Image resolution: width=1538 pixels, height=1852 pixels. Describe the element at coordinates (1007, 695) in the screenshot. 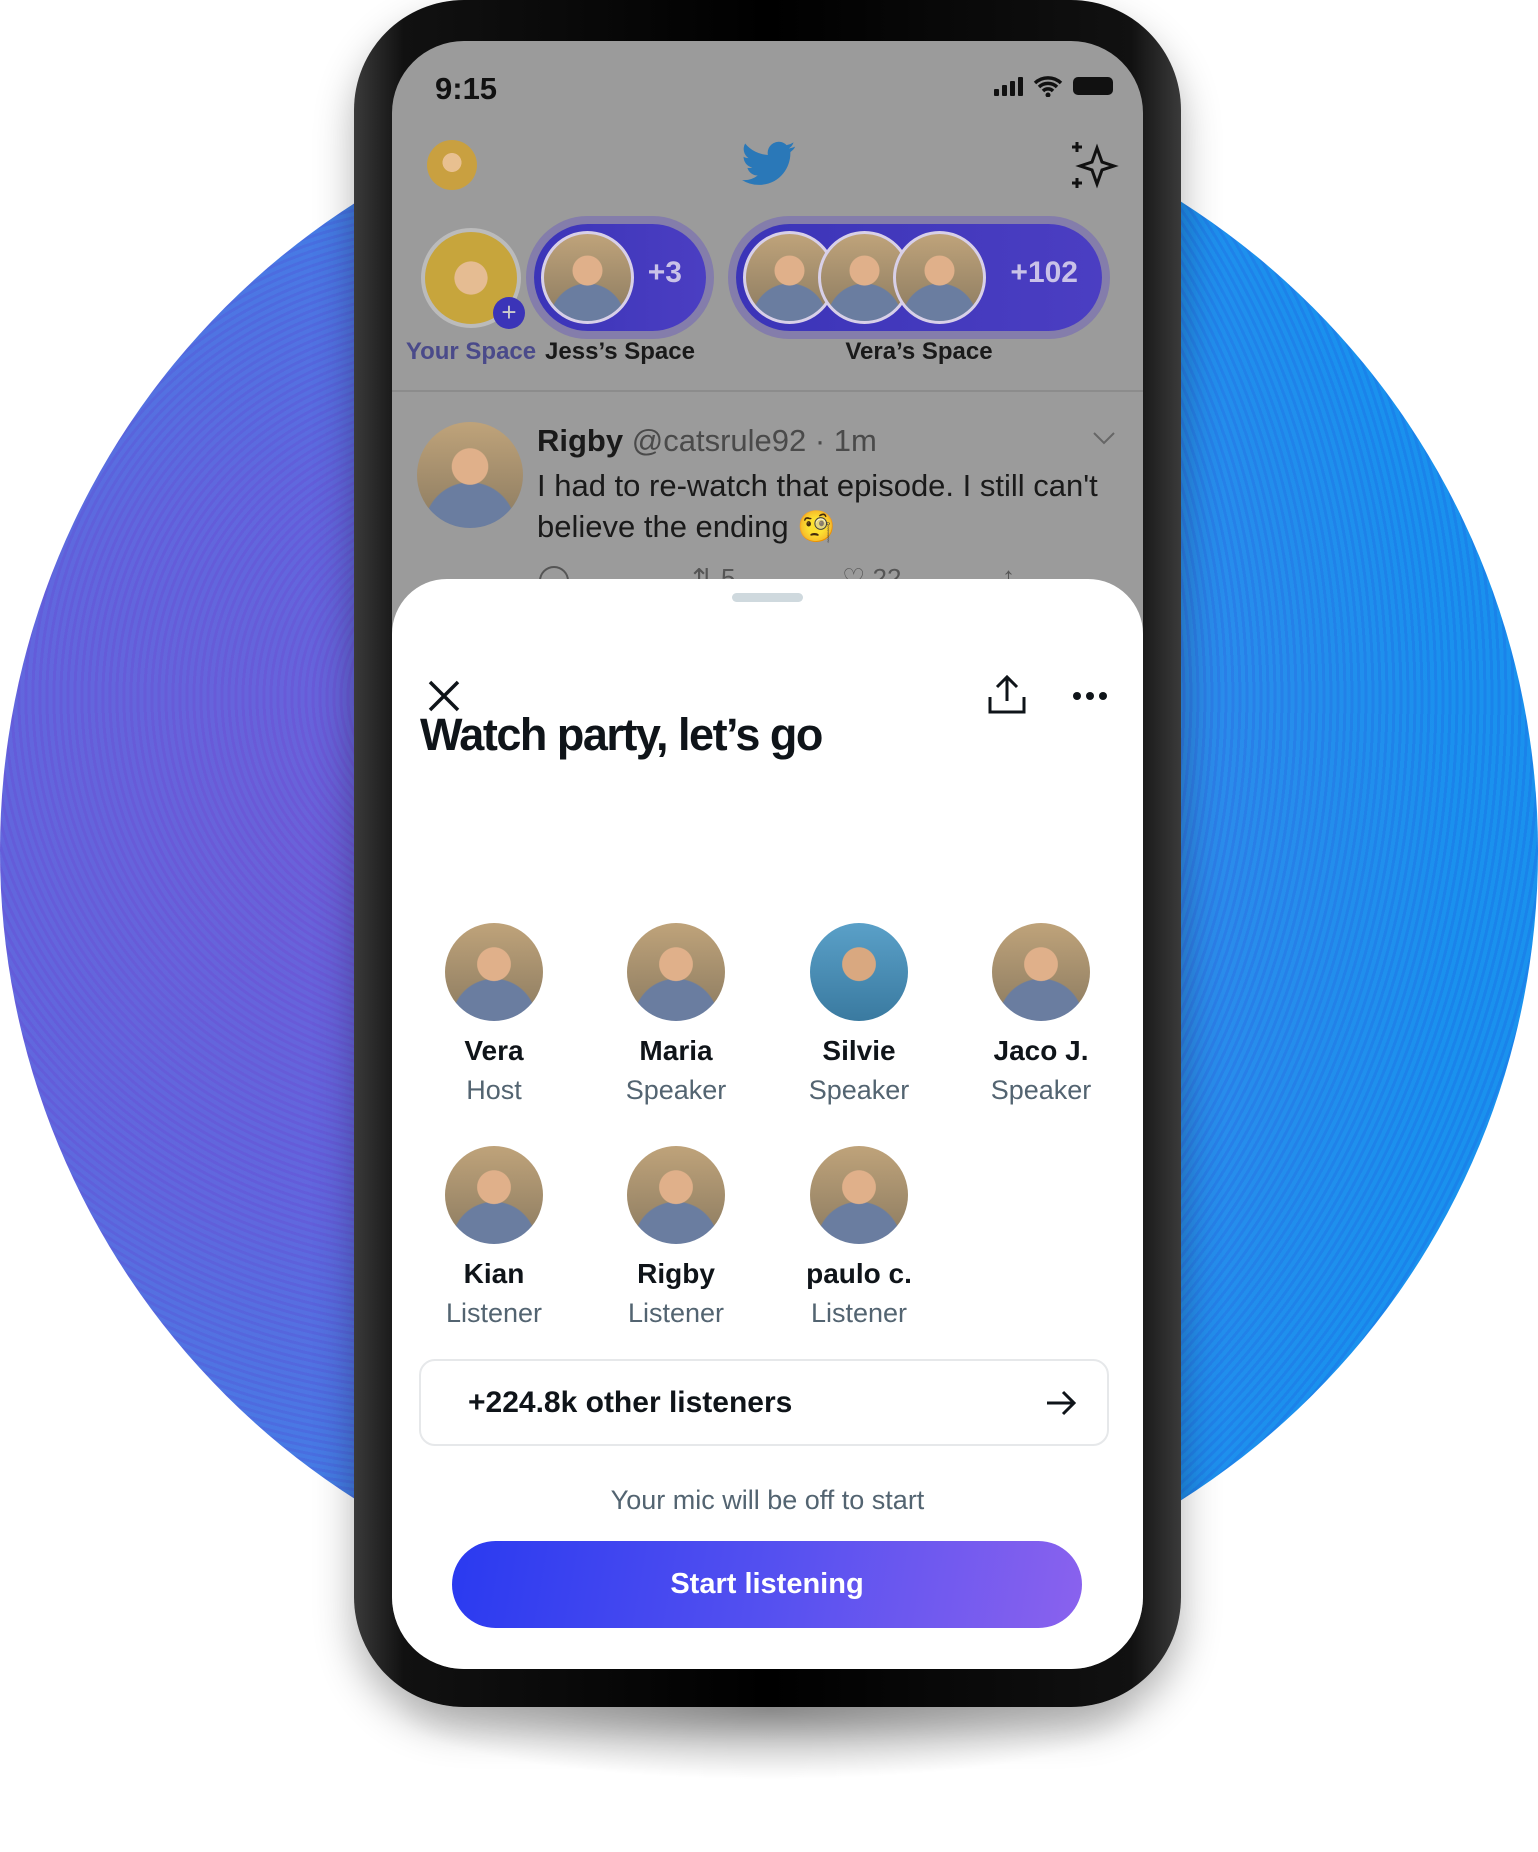

I see `share-icon` at that location.